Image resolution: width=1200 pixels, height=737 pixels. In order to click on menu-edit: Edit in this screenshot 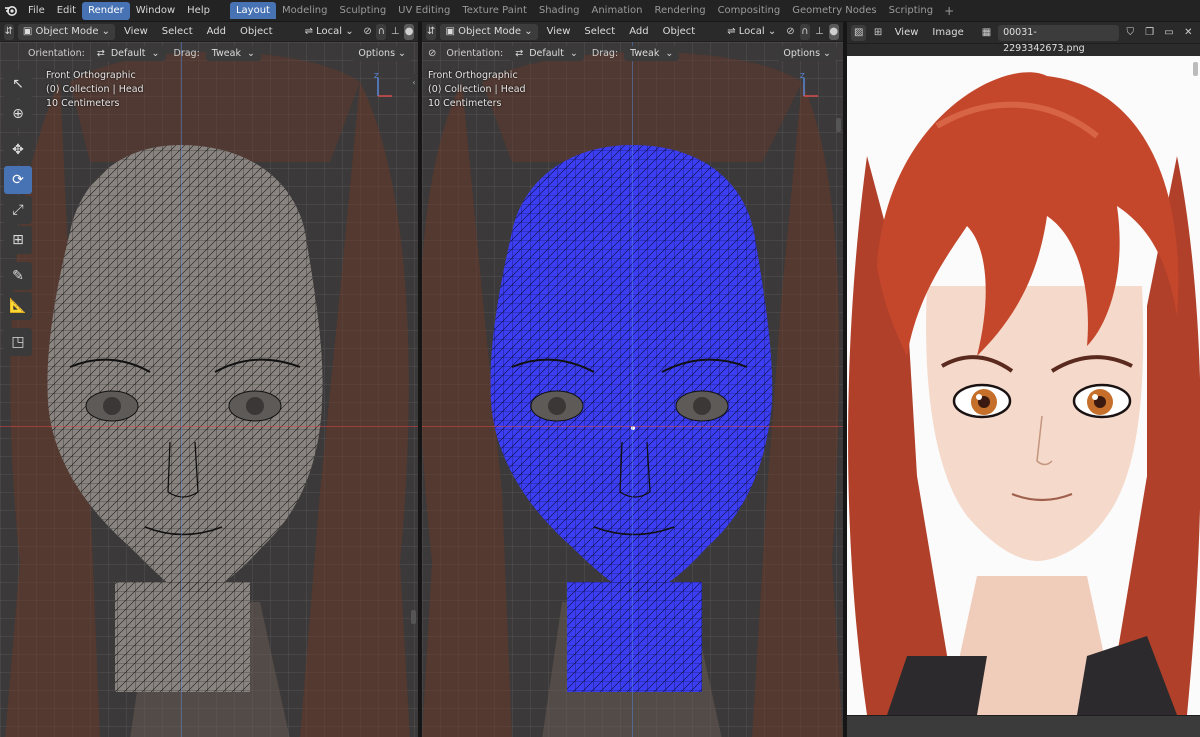, I will do `click(66, 11)`.